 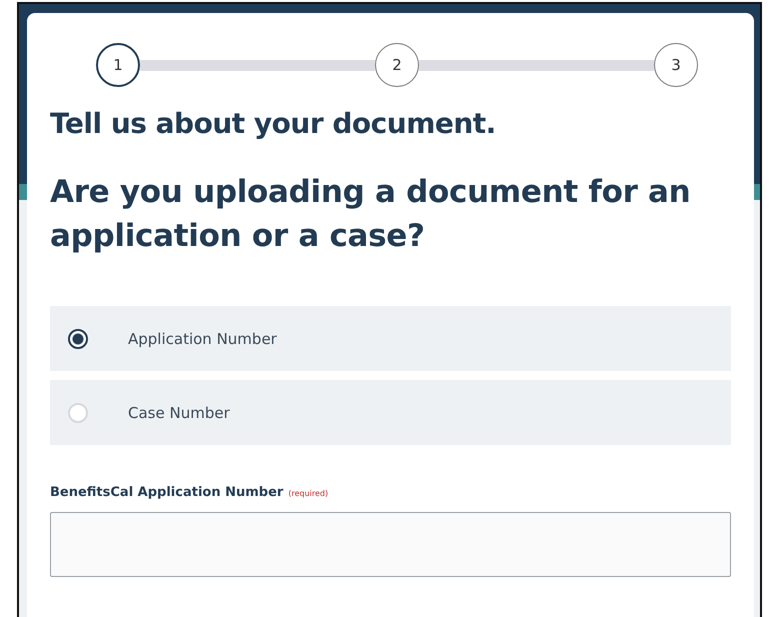 I want to click on radio-button, so click(x=78, y=338).